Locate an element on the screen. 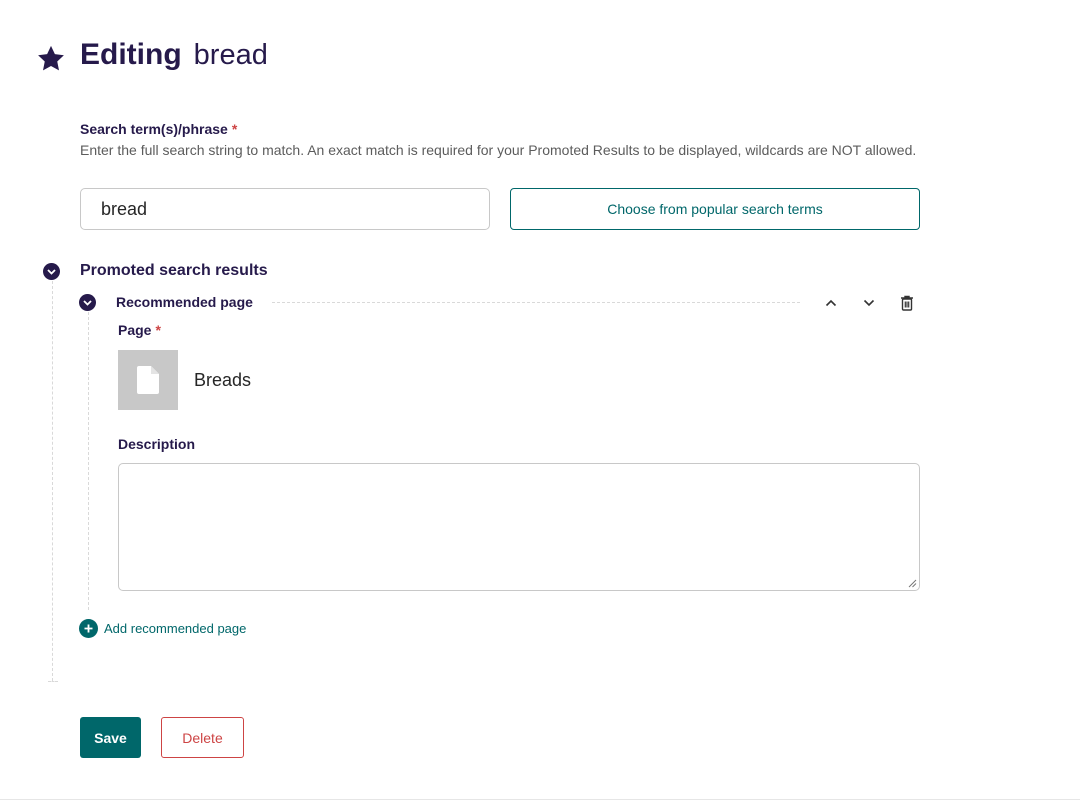 This screenshot has width=1080, height=800. search-term-input: bread is located at coordinates (285, 209).